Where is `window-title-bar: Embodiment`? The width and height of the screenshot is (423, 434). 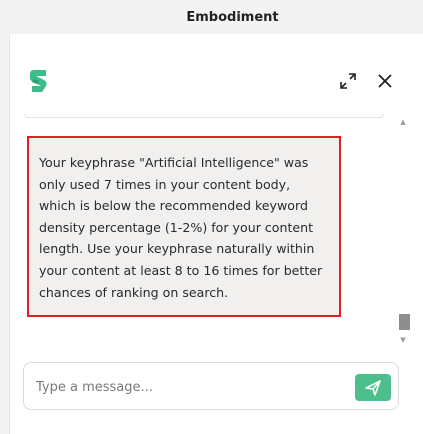 window-title-bar: Embodiment is located at coordinates (211, 17).